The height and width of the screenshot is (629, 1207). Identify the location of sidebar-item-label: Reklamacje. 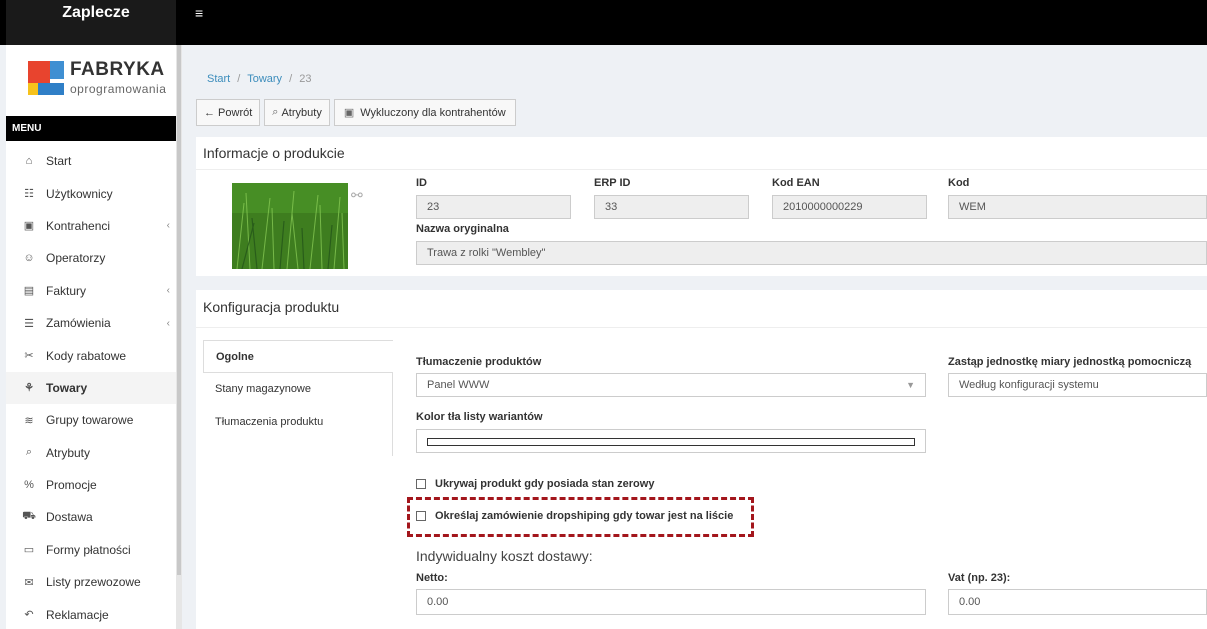
(77, 614).